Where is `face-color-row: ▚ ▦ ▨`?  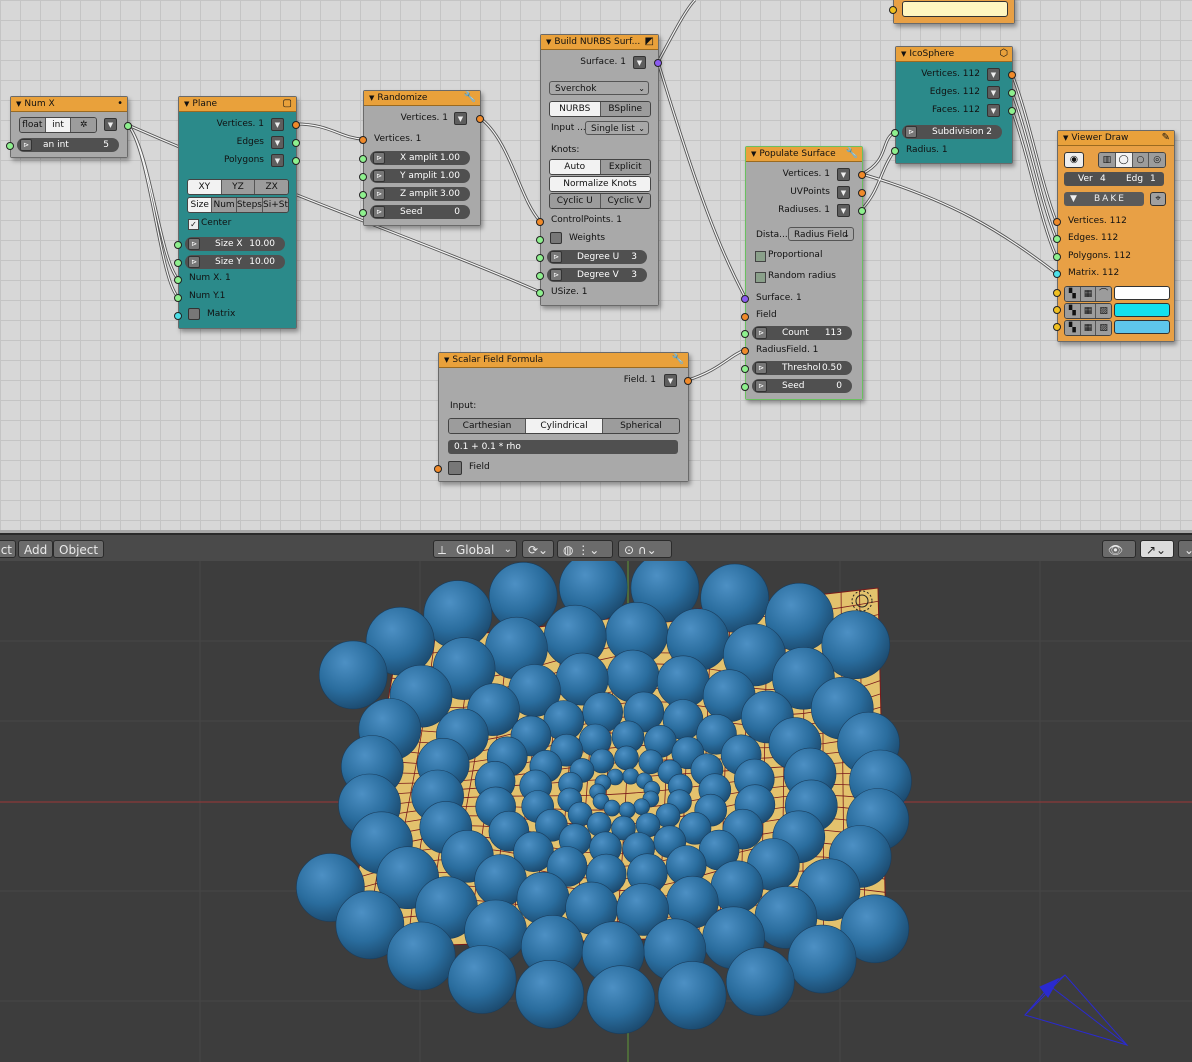 face-color-row: ▚ ▦ ▨ is located at coordinates (1117, 328).